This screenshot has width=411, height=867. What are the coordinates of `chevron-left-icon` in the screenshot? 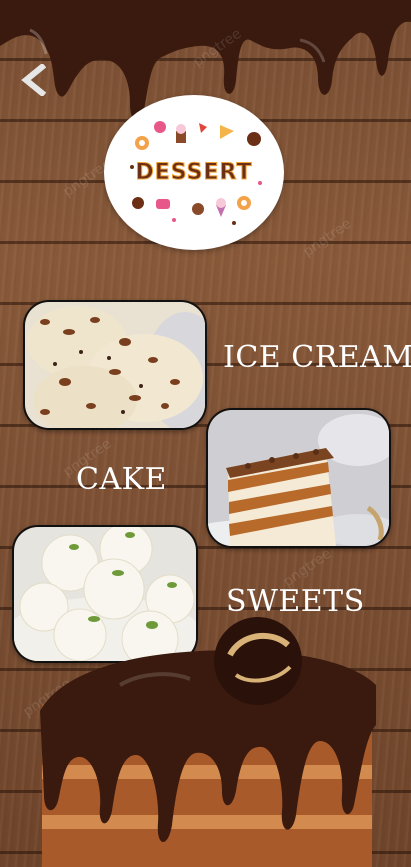 It's located at (34, 80).